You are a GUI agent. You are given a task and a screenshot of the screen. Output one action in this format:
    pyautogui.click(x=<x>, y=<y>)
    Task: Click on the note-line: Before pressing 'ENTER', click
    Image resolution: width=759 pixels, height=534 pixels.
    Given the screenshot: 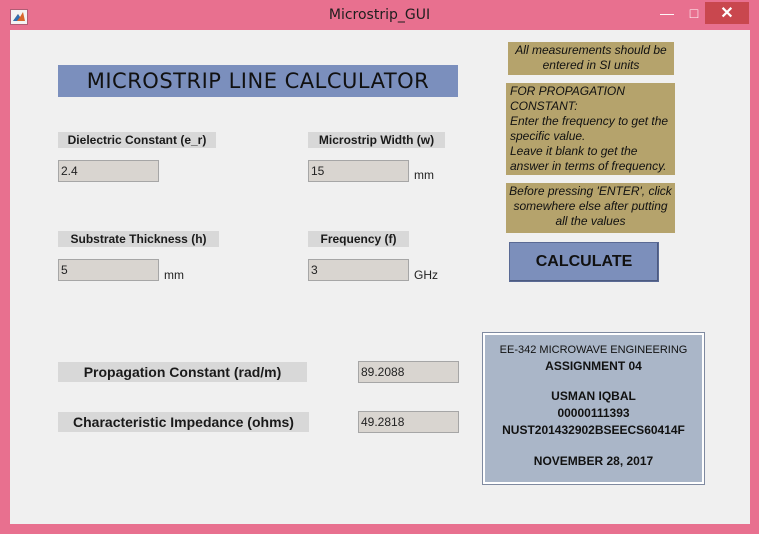 What is the action you would take?
    pyautogui.click(x=590, y=191)
    